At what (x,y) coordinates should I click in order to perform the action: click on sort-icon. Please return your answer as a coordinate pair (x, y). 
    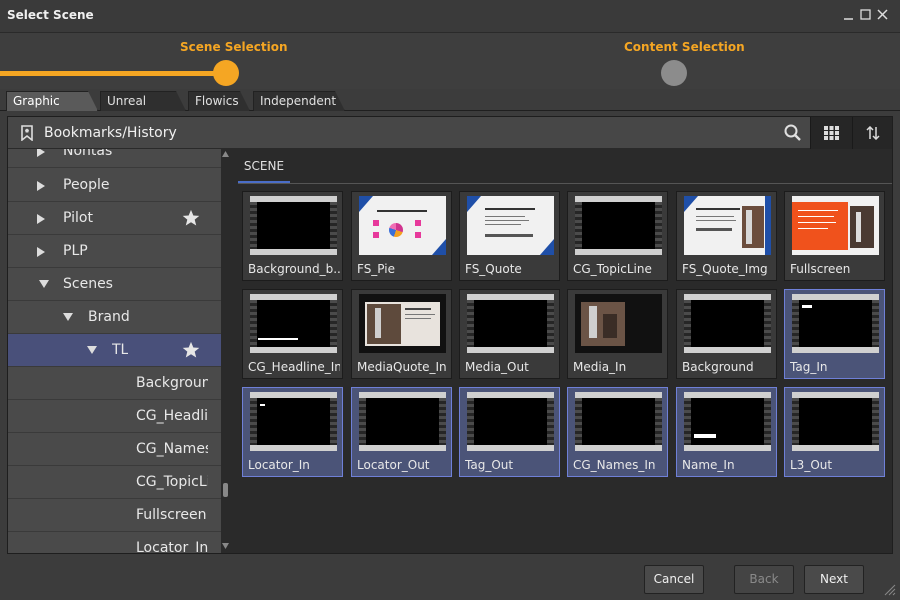
    Looking at the image, I should click on (873, 133).